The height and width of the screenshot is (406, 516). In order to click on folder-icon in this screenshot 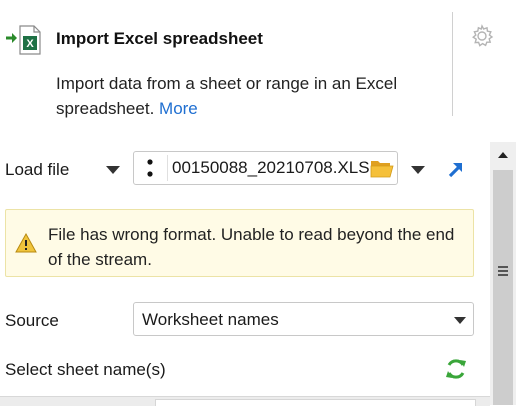, I will do `click(382, 168)`.